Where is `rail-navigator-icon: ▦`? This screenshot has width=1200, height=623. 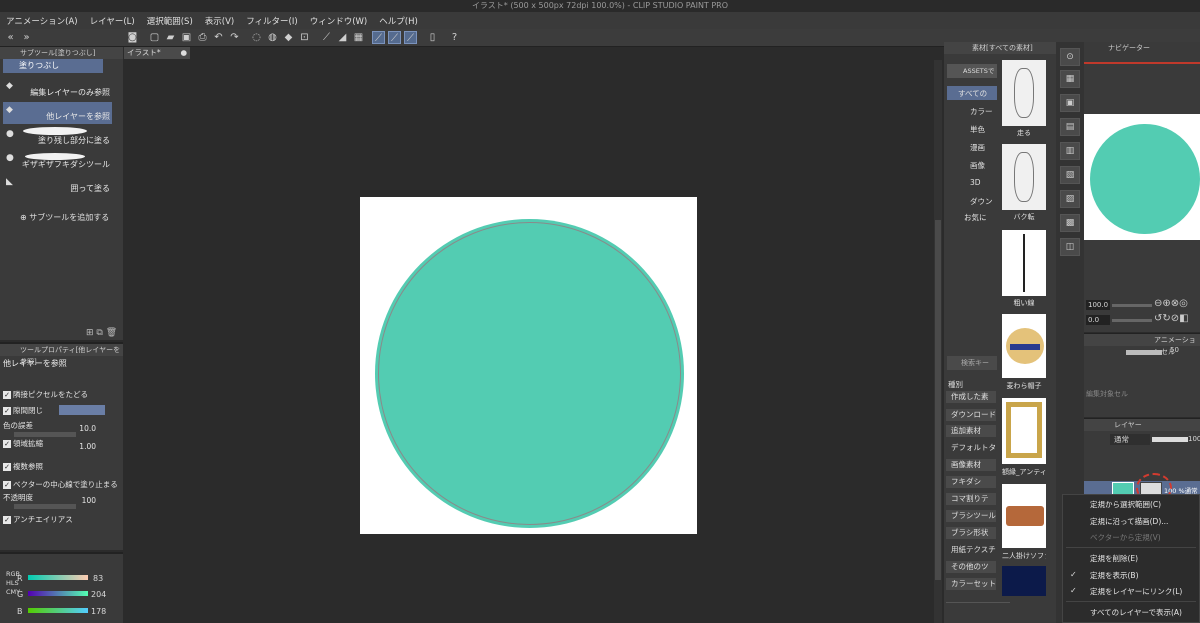
rail-navigator-icon: ▦ is located at coordinates (1070, 79).